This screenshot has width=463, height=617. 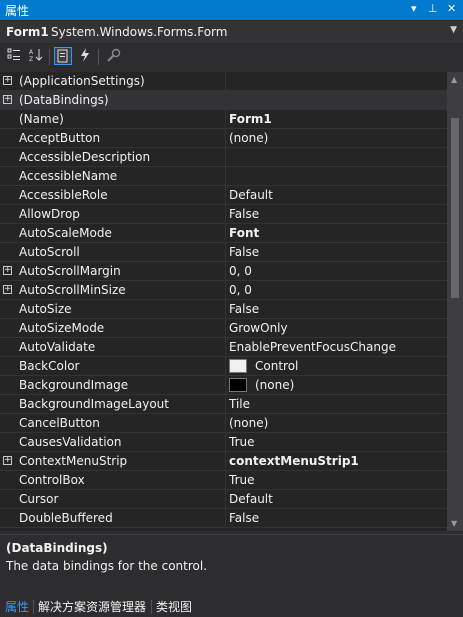 What do you see at coordinates (258, 328) in the screenshot?
I see `property-value: GrowOnly` at bounding box center [258, 328].